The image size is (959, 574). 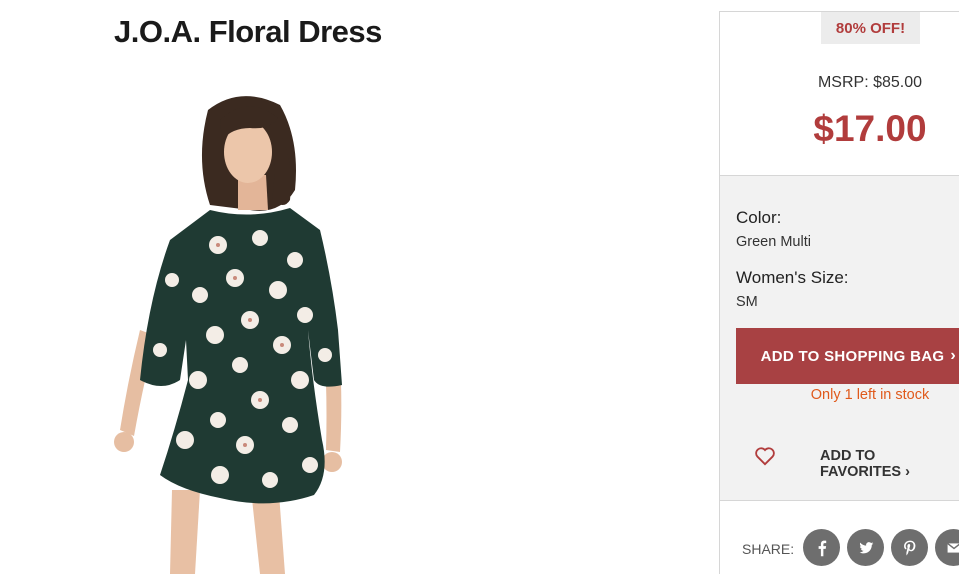 What do you see at coordinates (792, 277) in the screenshot?
I see `size-label: Women's Size:` at bounding box center [792, 277].